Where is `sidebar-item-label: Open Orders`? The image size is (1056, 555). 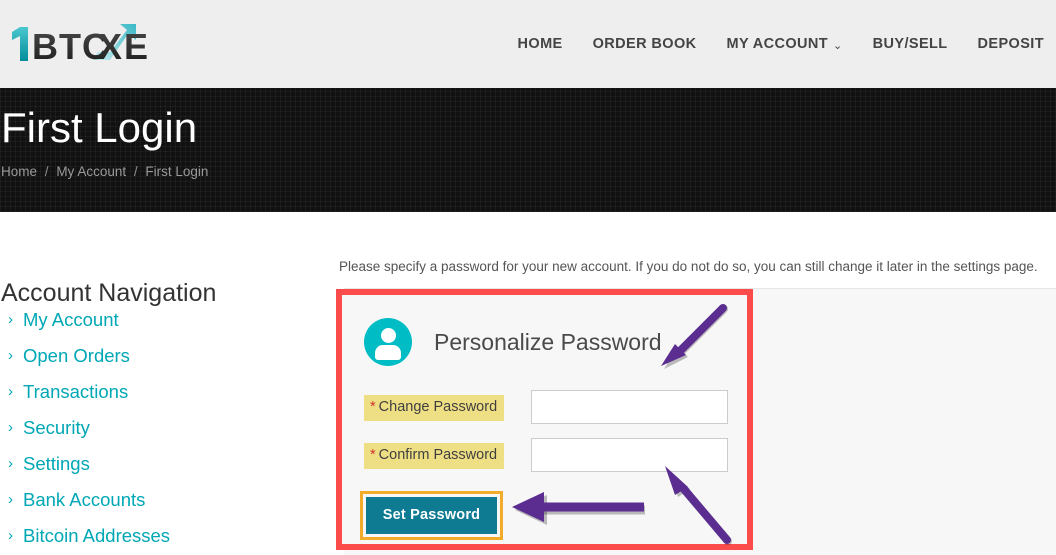
sidebar-item-label: Open Orders is located at coordinates (76, 355).